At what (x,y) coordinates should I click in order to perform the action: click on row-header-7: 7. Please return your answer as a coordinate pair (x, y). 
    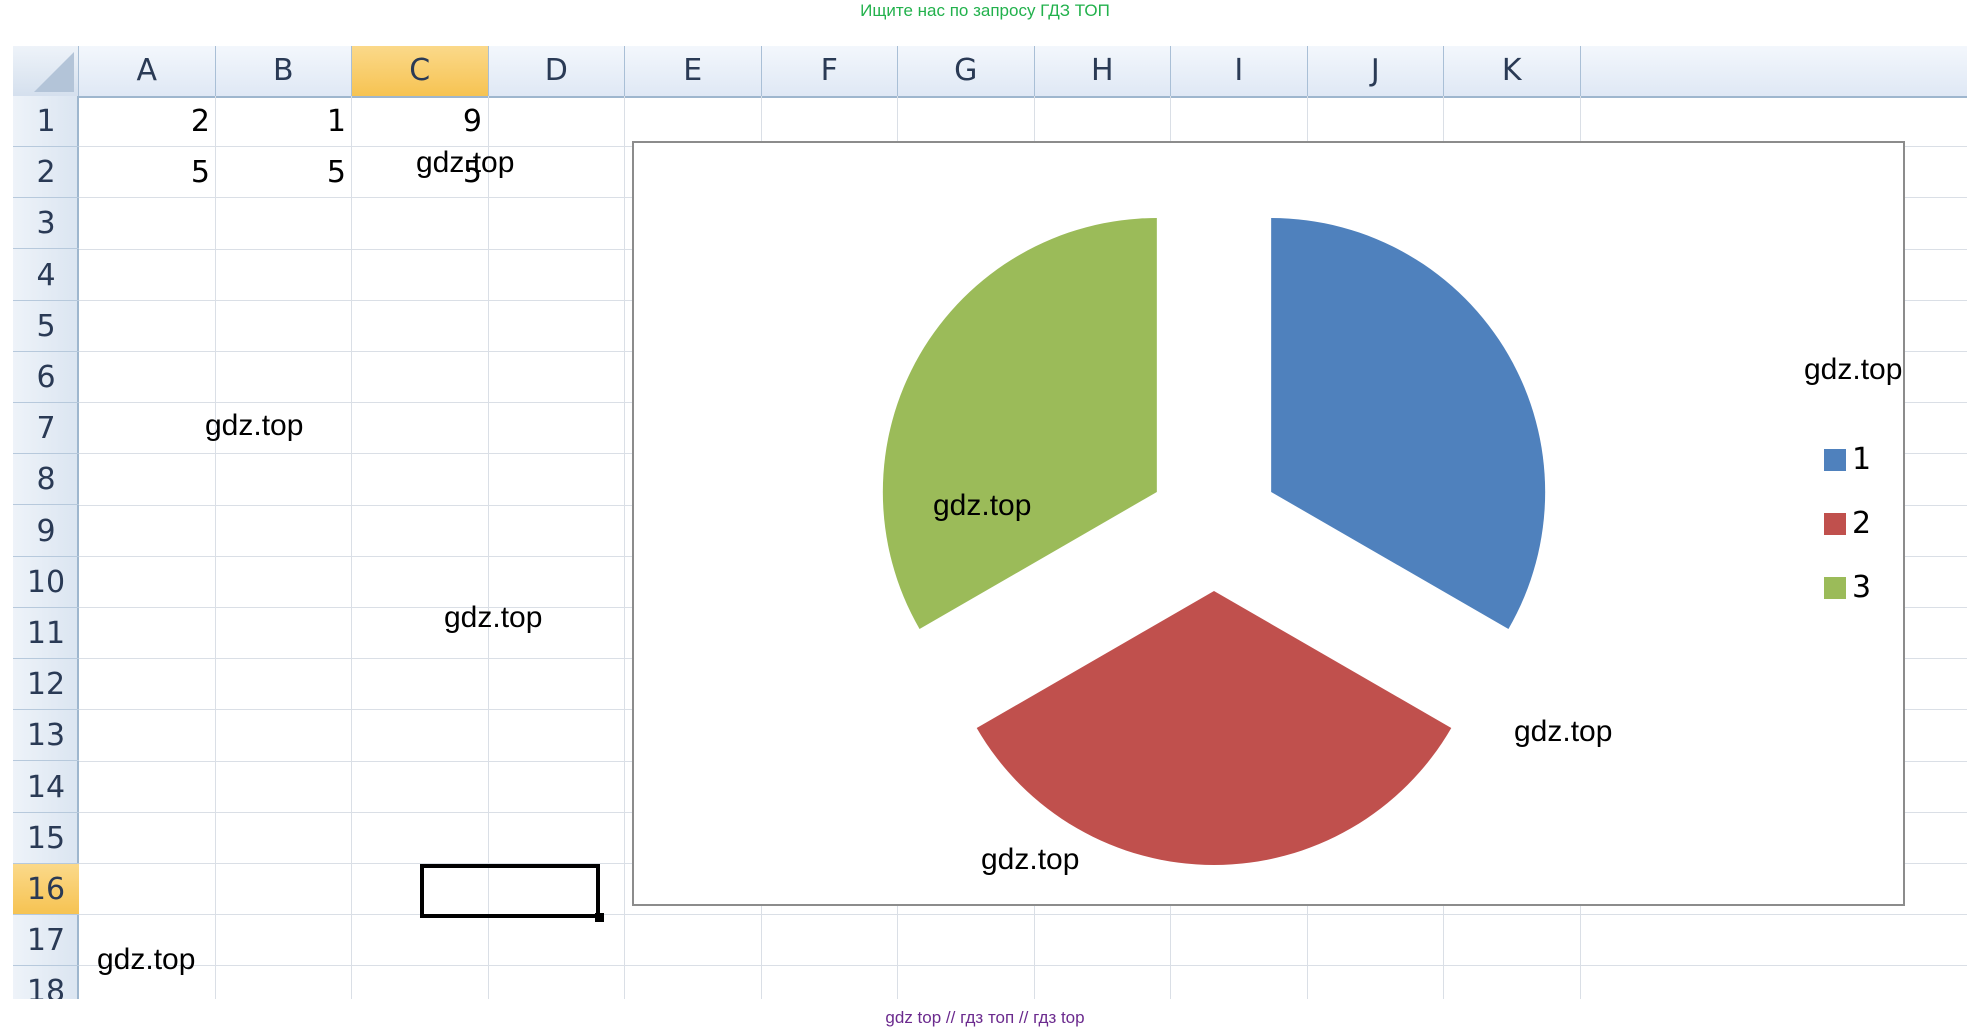
    Looking at the image, I should click on (46, 429).